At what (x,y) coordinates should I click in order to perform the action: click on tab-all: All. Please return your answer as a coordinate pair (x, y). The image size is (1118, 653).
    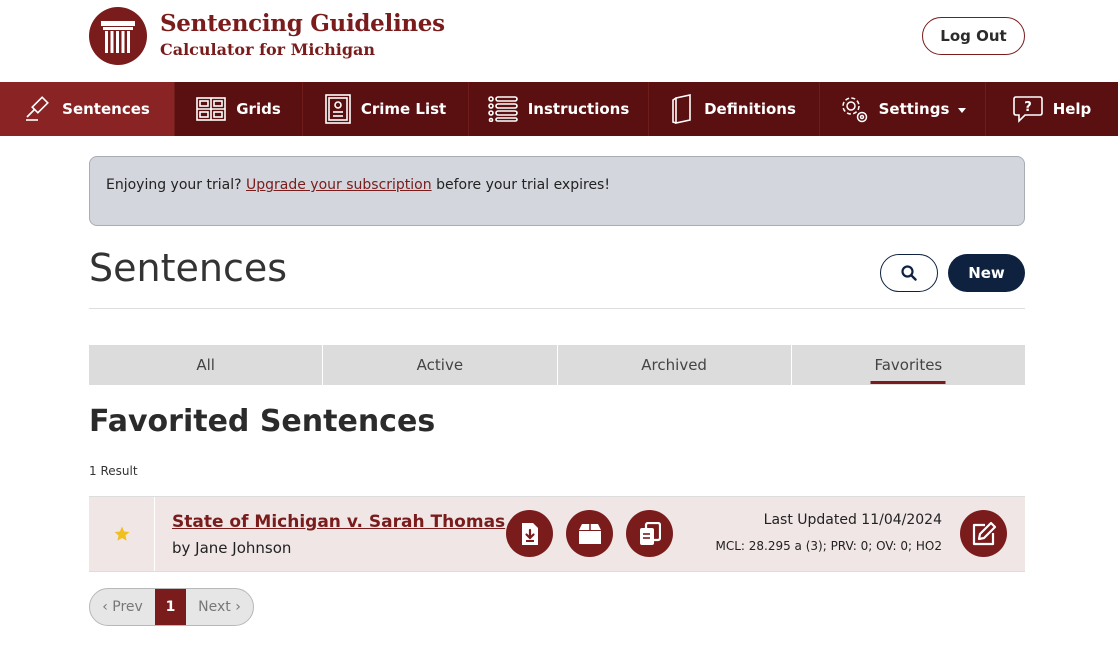
    Looking at the image, I should click on (206, 365).